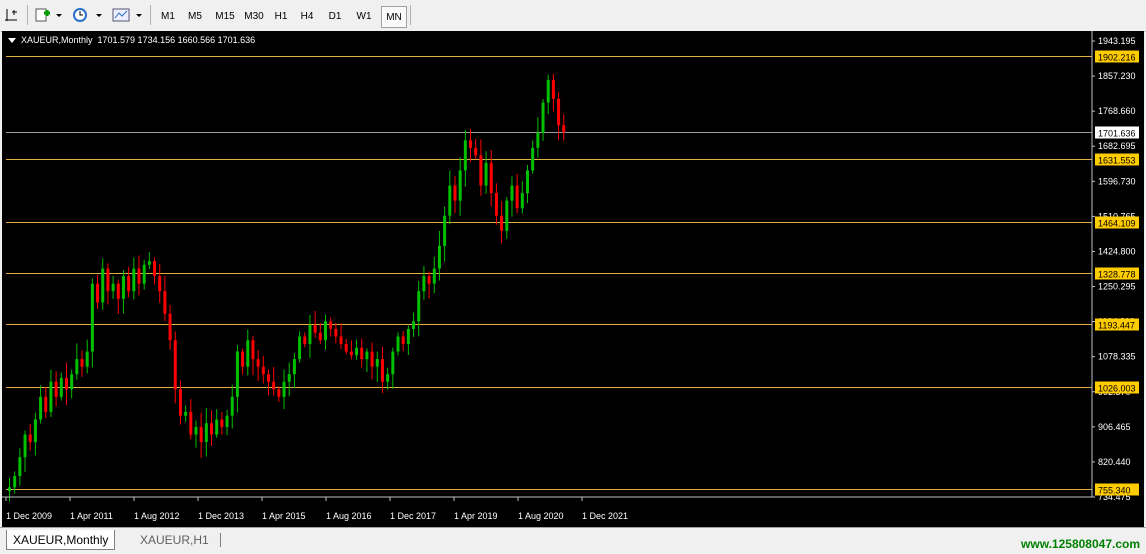 The width and height of the screenshot is (1146, 554). Describe the element at coordinates (48, 15) in the screenshot. I see `new-chart-icon` at that location.